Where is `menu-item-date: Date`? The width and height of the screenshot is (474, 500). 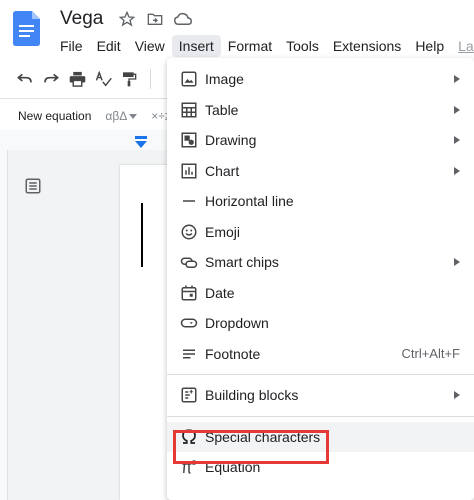
menu-item-date: Date is located at coordinates (320, 293).